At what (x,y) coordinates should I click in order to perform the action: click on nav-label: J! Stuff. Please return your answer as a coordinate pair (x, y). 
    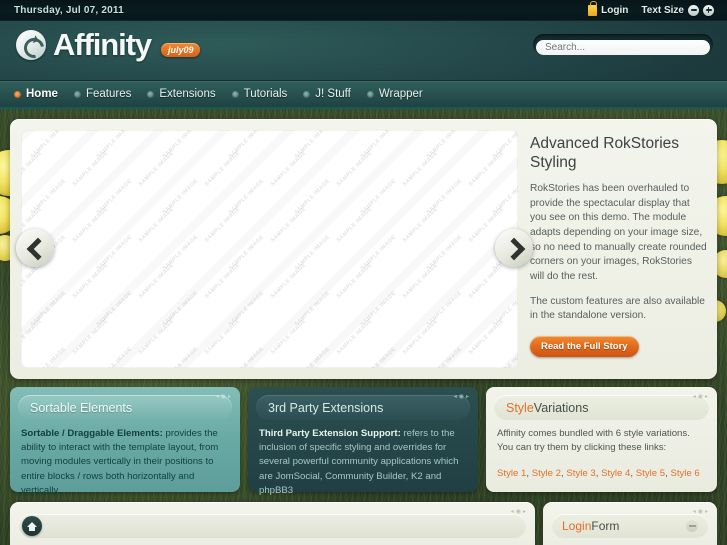
    Looking at the image, I should click on (333, 94).